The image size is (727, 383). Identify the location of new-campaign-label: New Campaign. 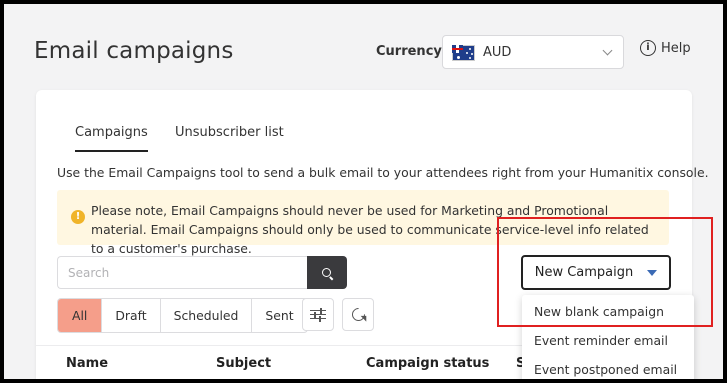
(584, 272).